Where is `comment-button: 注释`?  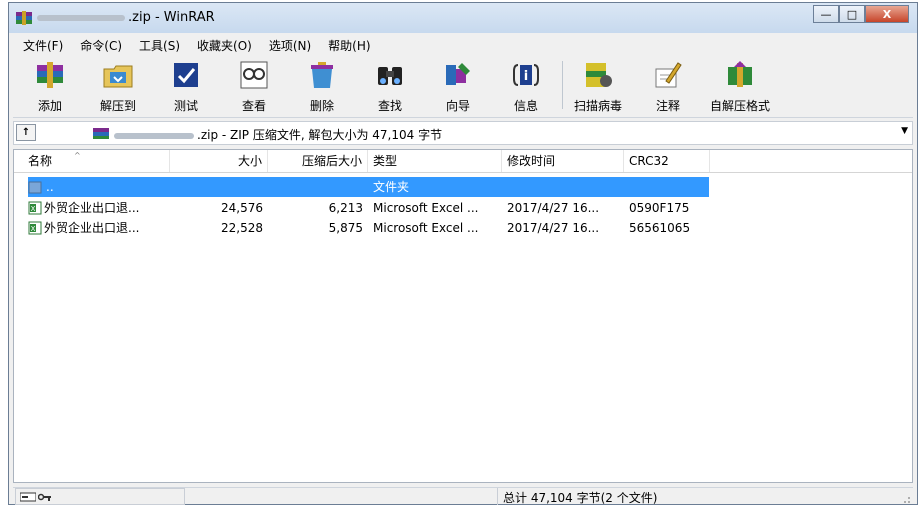
comment-button: 注释 is located at coordinates (668, 86).